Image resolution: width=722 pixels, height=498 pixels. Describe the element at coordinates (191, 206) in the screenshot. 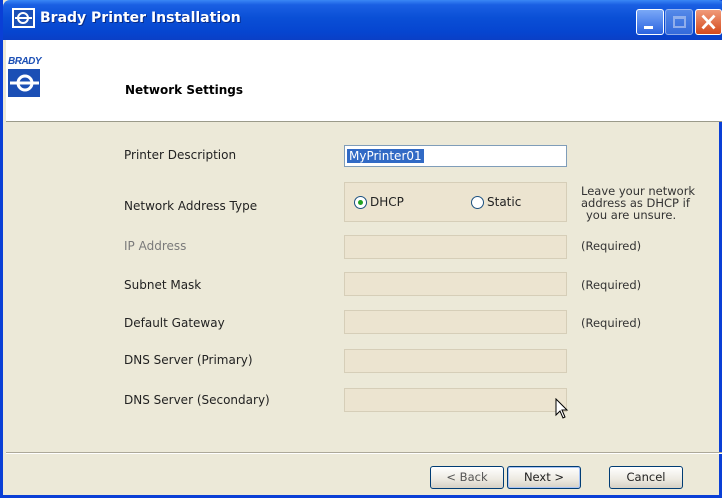

I see `network-address-type-label: Network Address Type` at that location.